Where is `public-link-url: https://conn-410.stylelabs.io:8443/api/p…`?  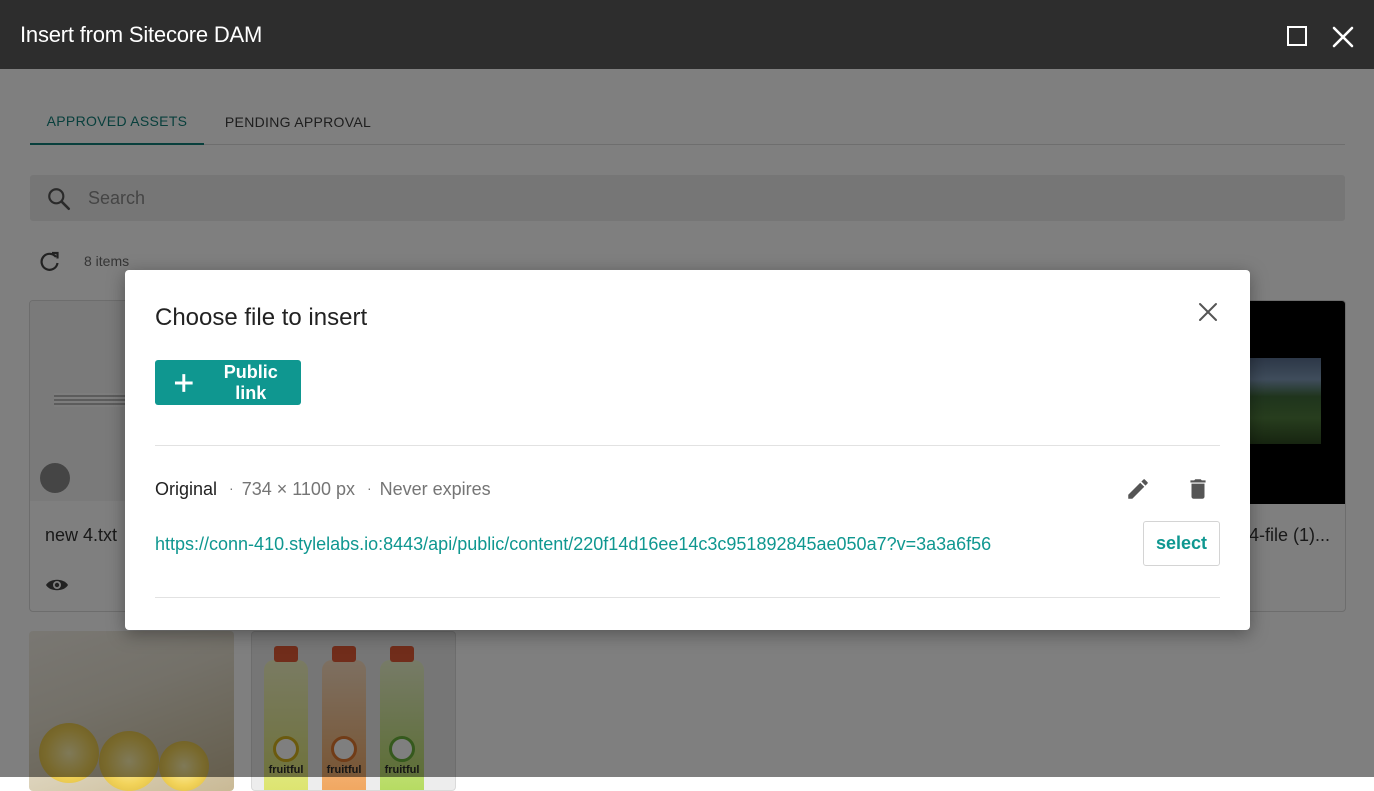 public-link-url: https://conn-410.stylelabs.io:8443/api/p… is located at coordinates (573, 544).